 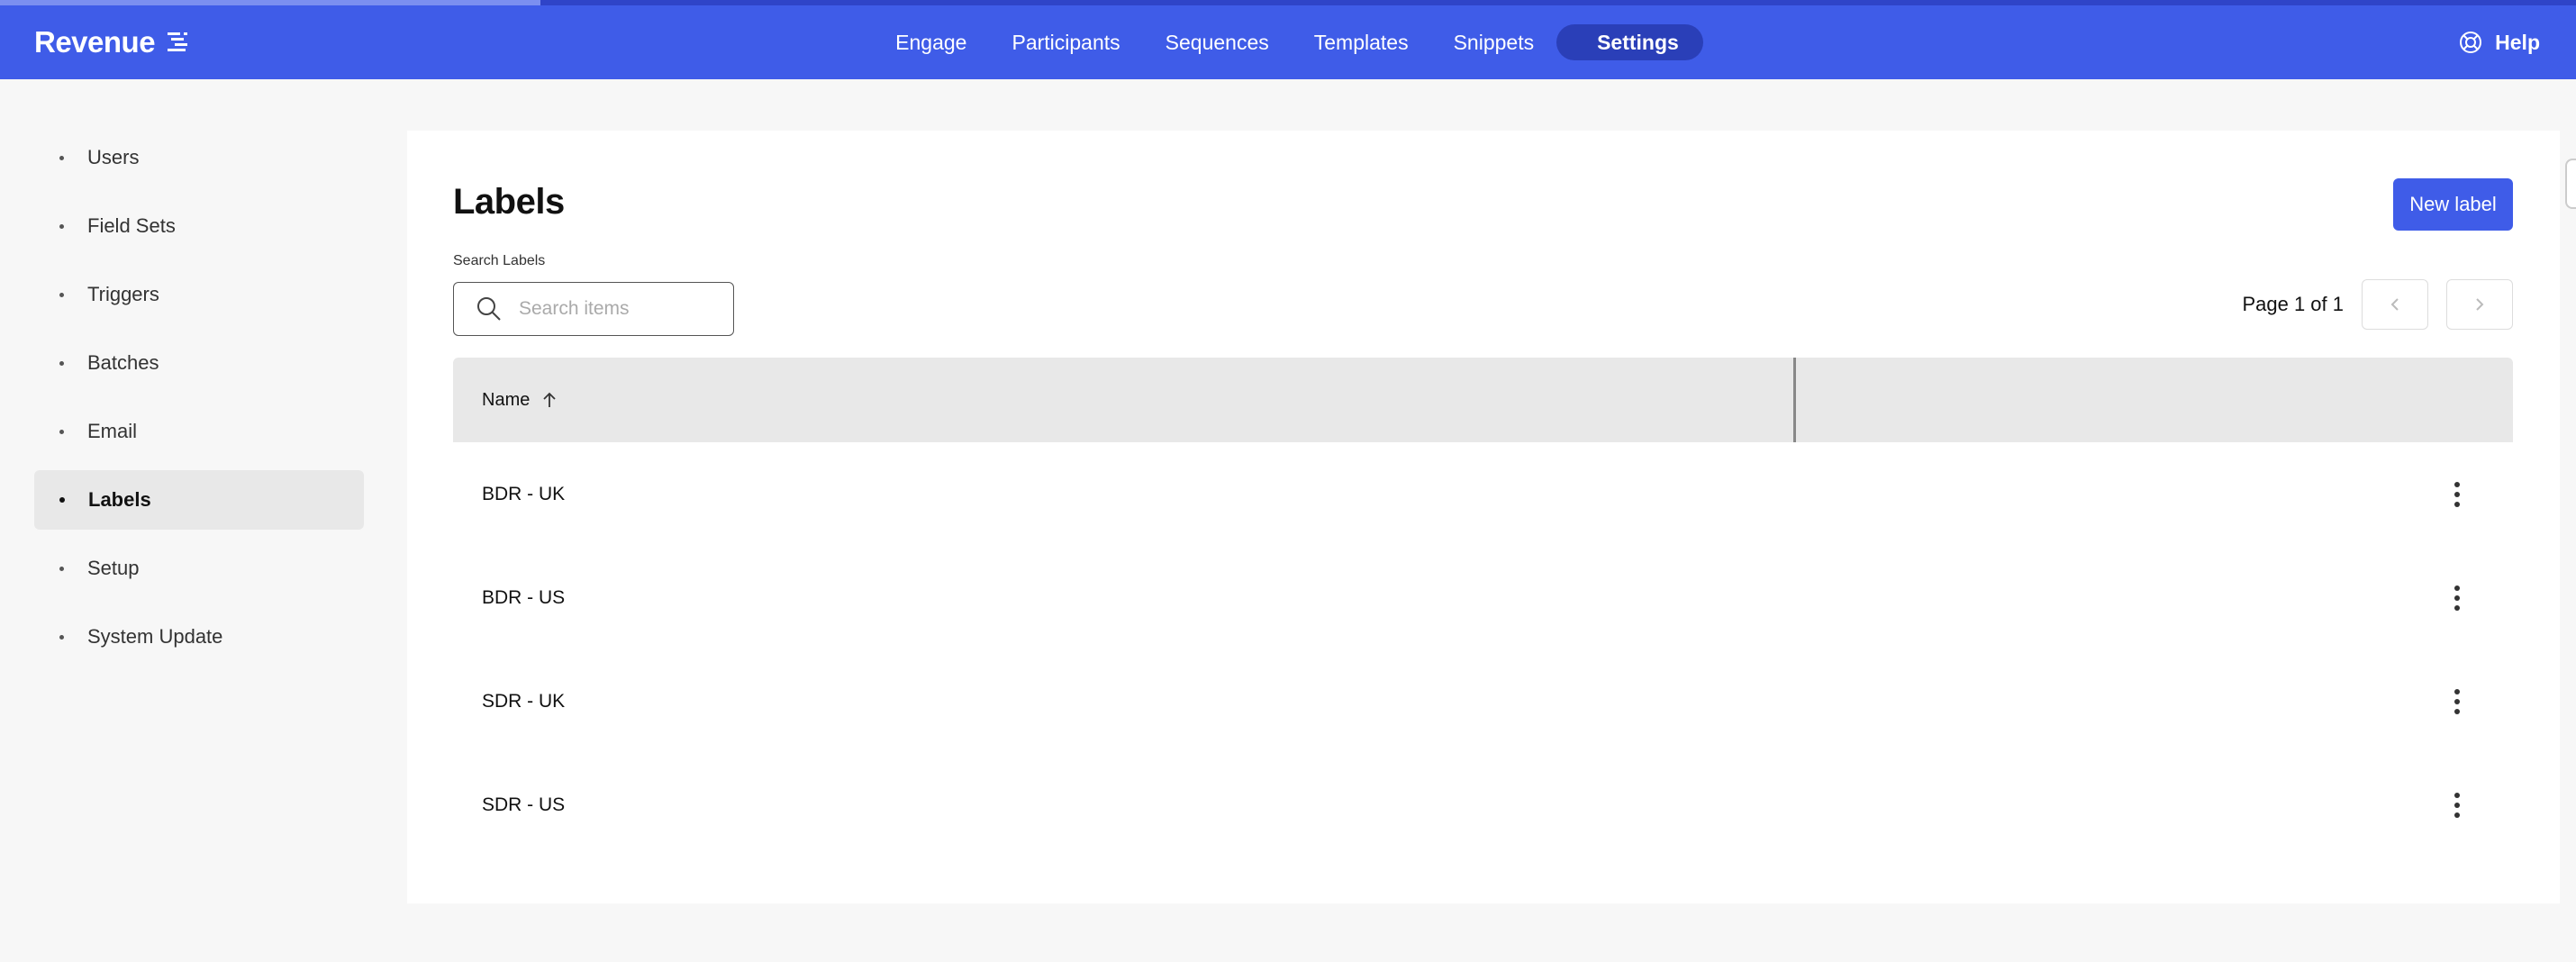 What do you see at coordinates (199, 431) in the screenshot?
I see `sidebar-item-email: Email` at bounding box center [199, 431].